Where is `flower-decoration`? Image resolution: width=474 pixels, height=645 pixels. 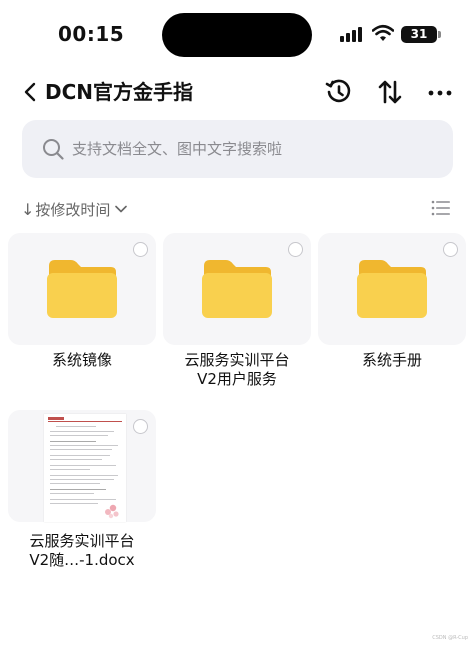
flower-decoration is located at coordinates (112, 511).